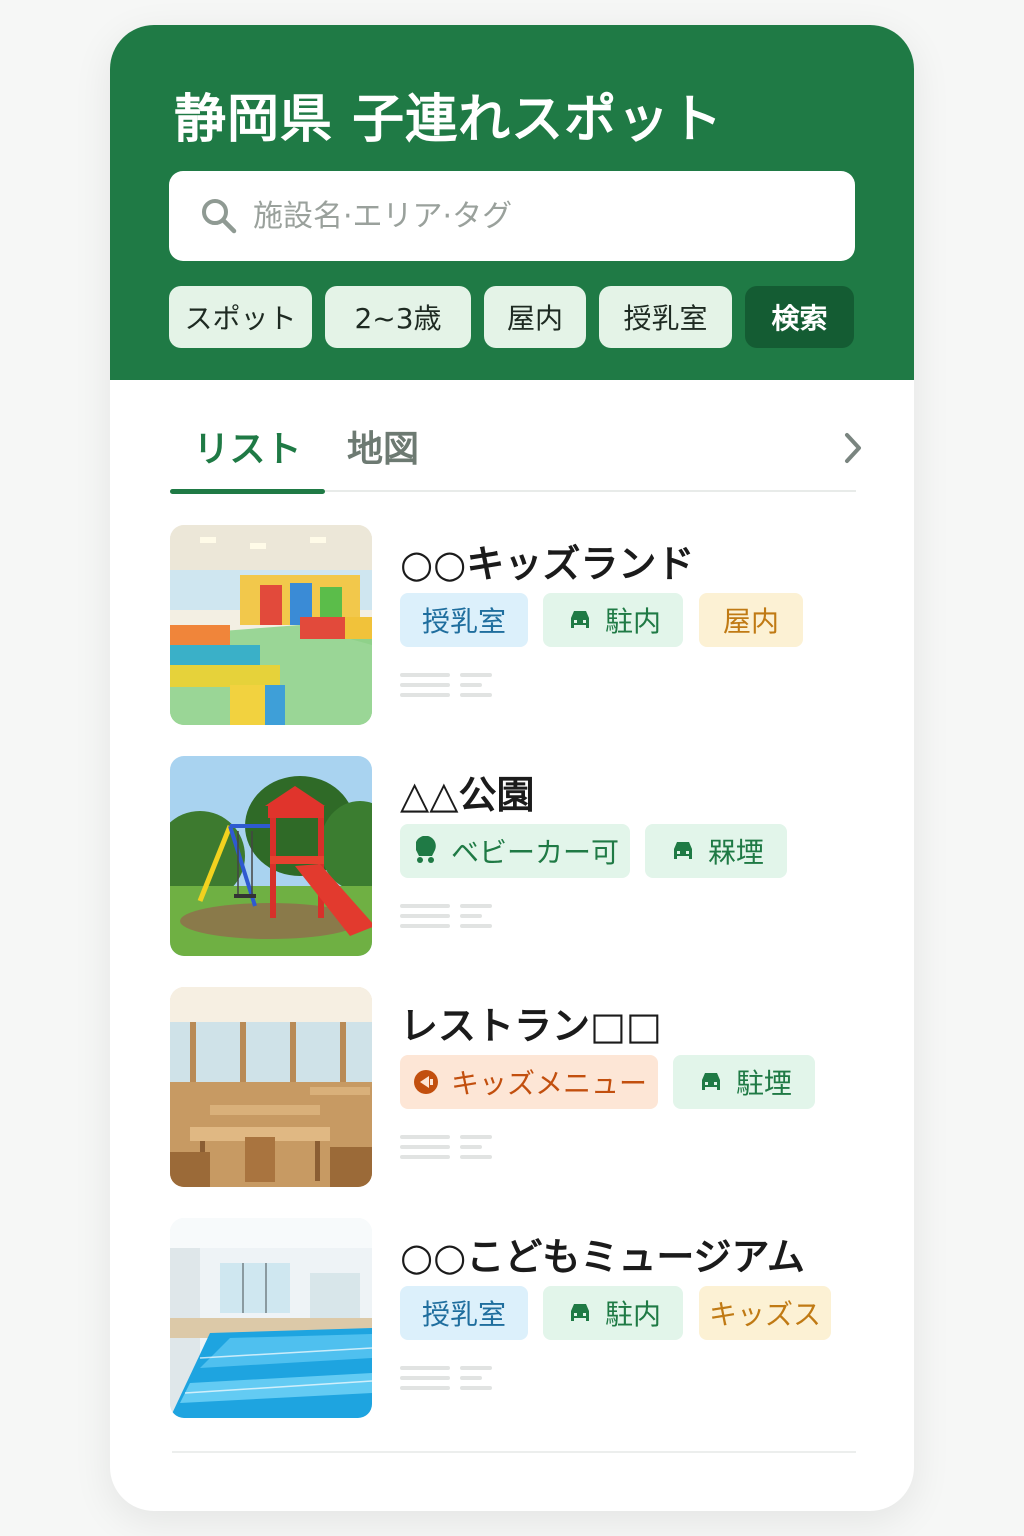 This screenshot has height=1536, width=1024. I want to click on spot-tags: キッズメニュー 駐堙, so click(635, 1082).